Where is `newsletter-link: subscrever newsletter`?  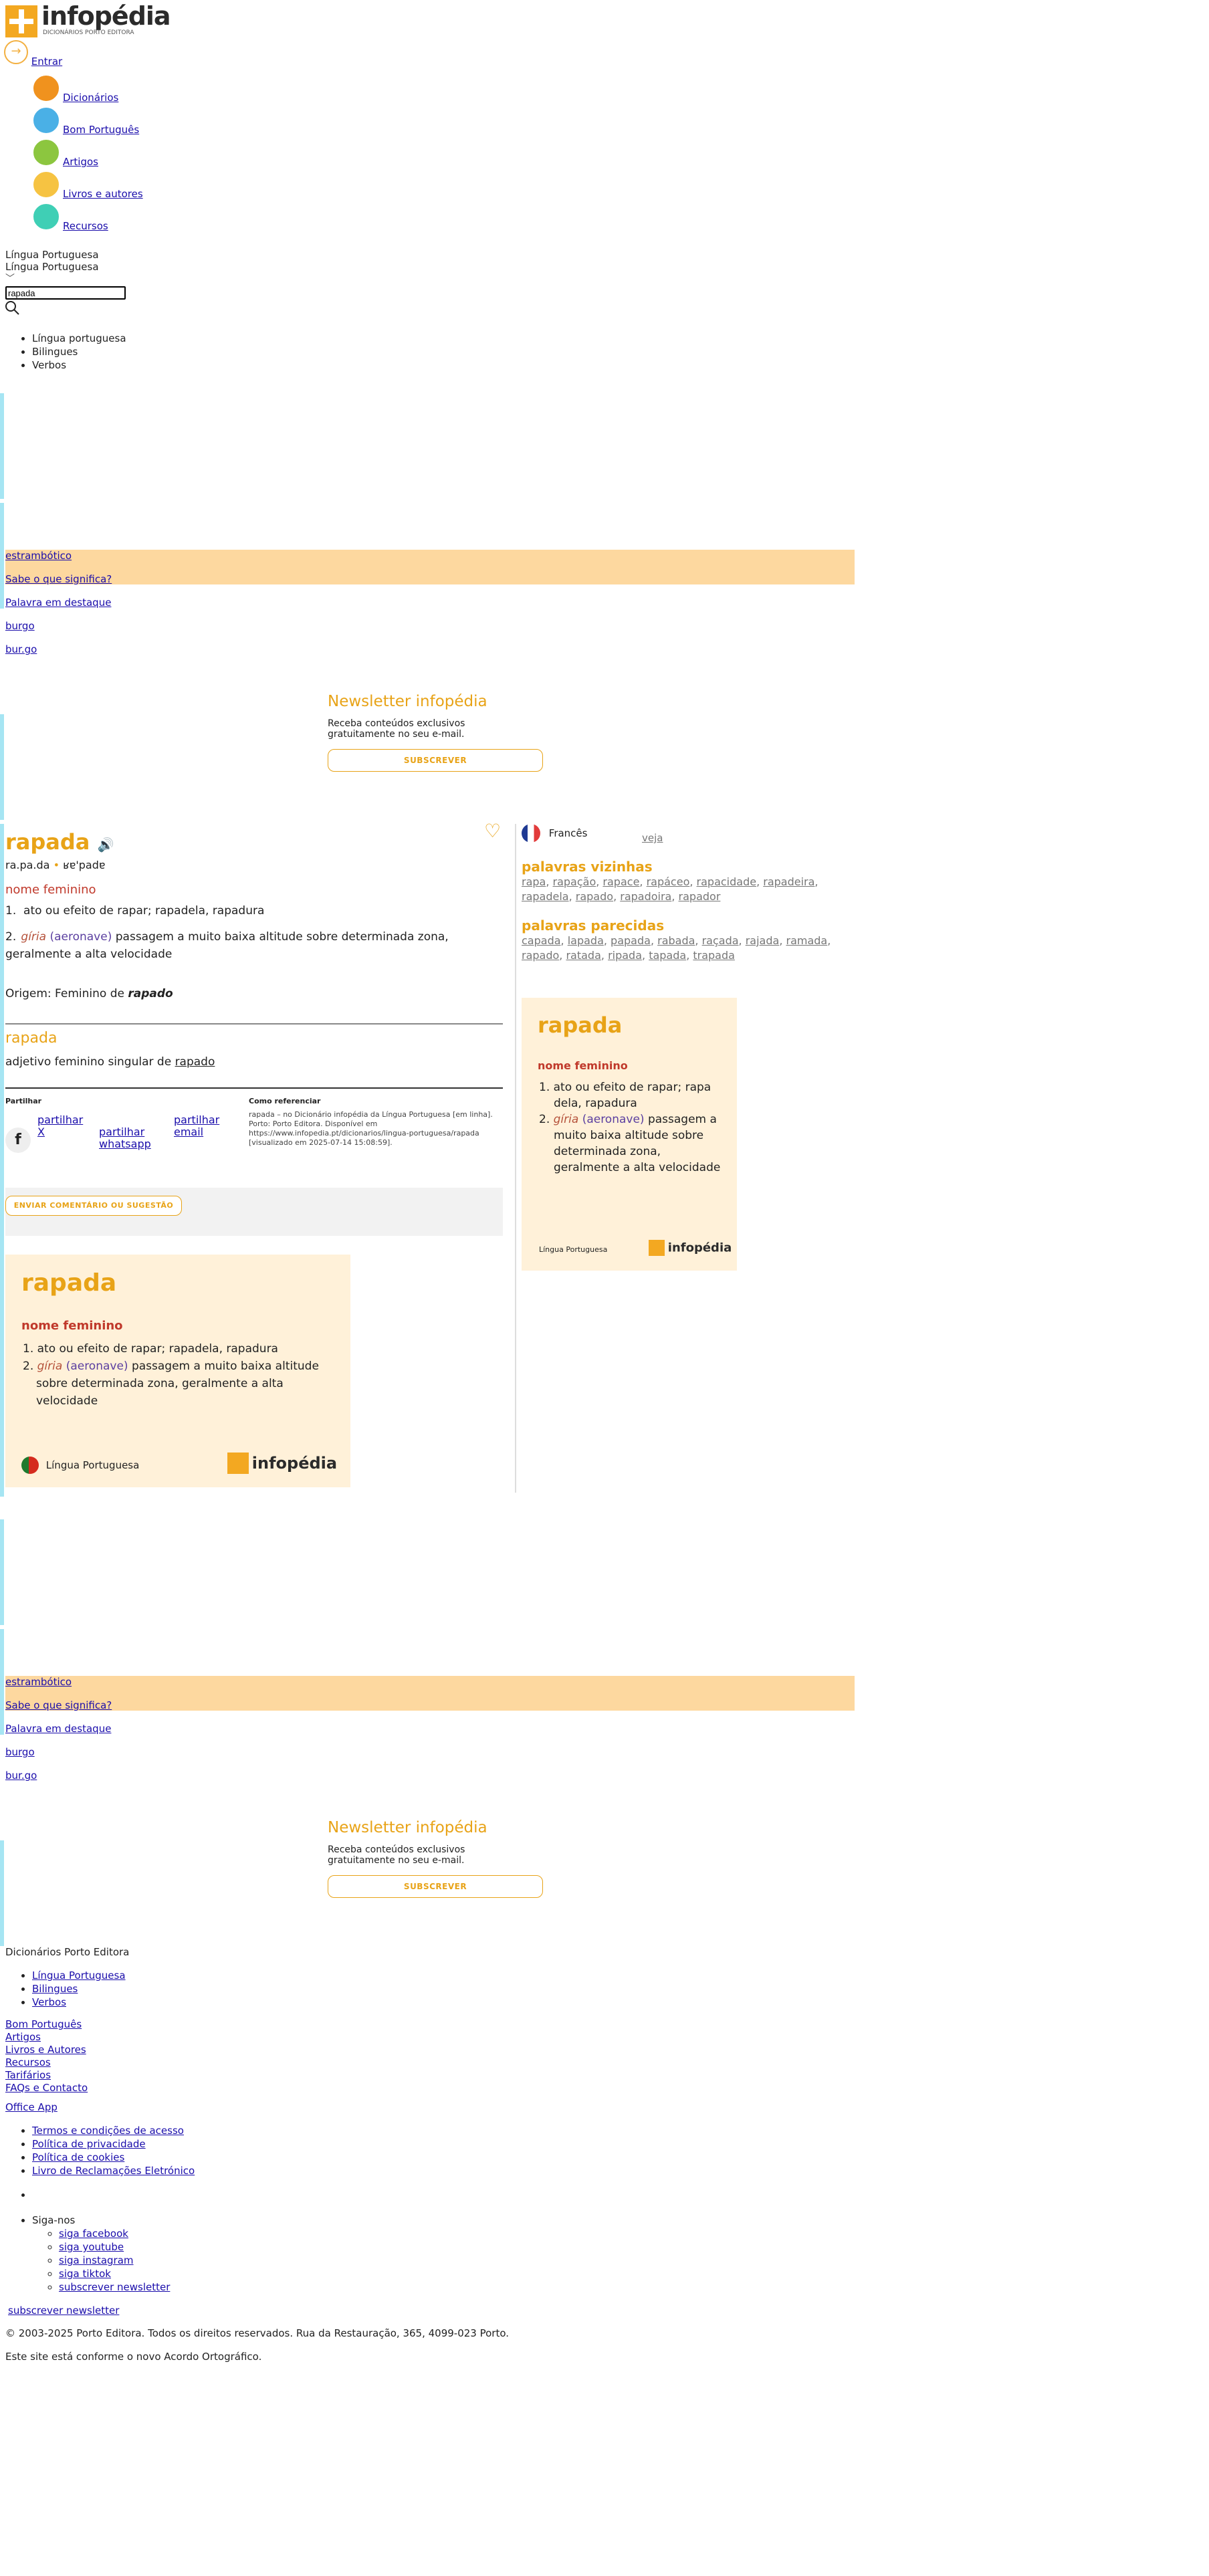 newsletter-link: subscrever newsletter is located at coordinates (114, 2287).